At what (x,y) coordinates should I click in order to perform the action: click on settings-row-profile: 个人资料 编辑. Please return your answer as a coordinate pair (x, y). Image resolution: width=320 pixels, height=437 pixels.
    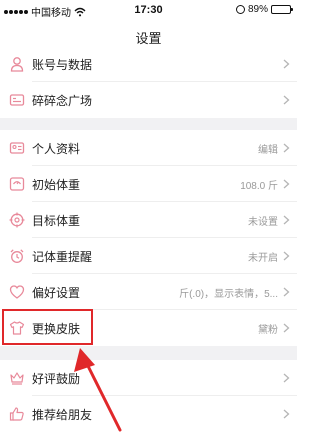
    Looking at the image, I should click on (148, 148).